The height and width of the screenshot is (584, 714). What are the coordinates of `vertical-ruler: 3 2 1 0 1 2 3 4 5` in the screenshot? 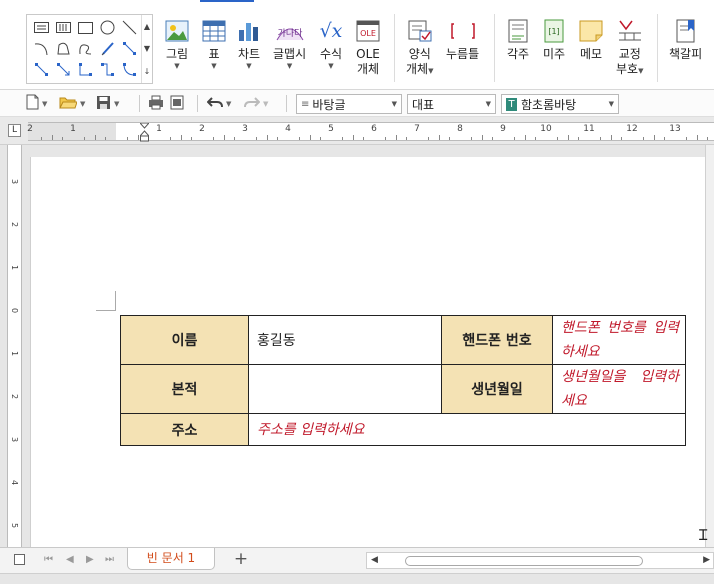 It's located at (14, 346).